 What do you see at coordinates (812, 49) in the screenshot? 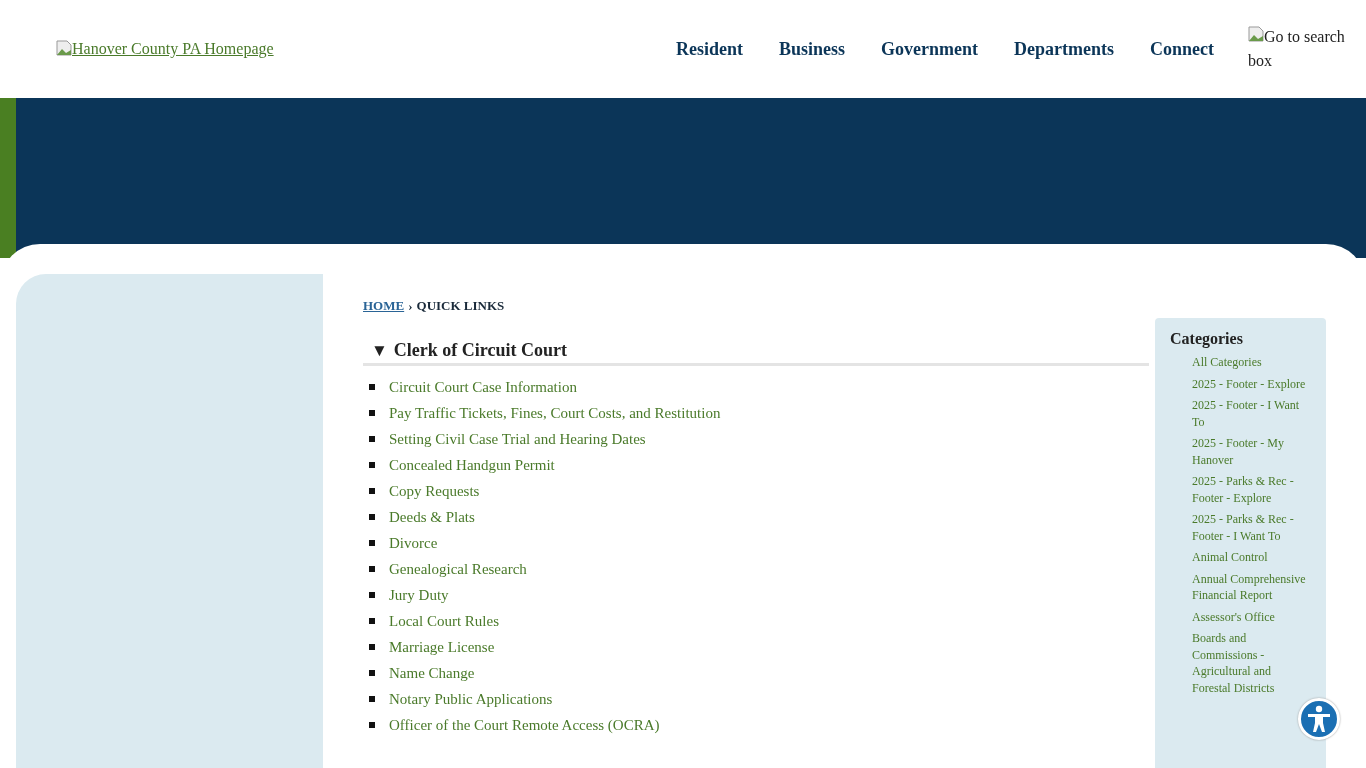
I see `nav-link: Business` at bounding box center [812, 49].